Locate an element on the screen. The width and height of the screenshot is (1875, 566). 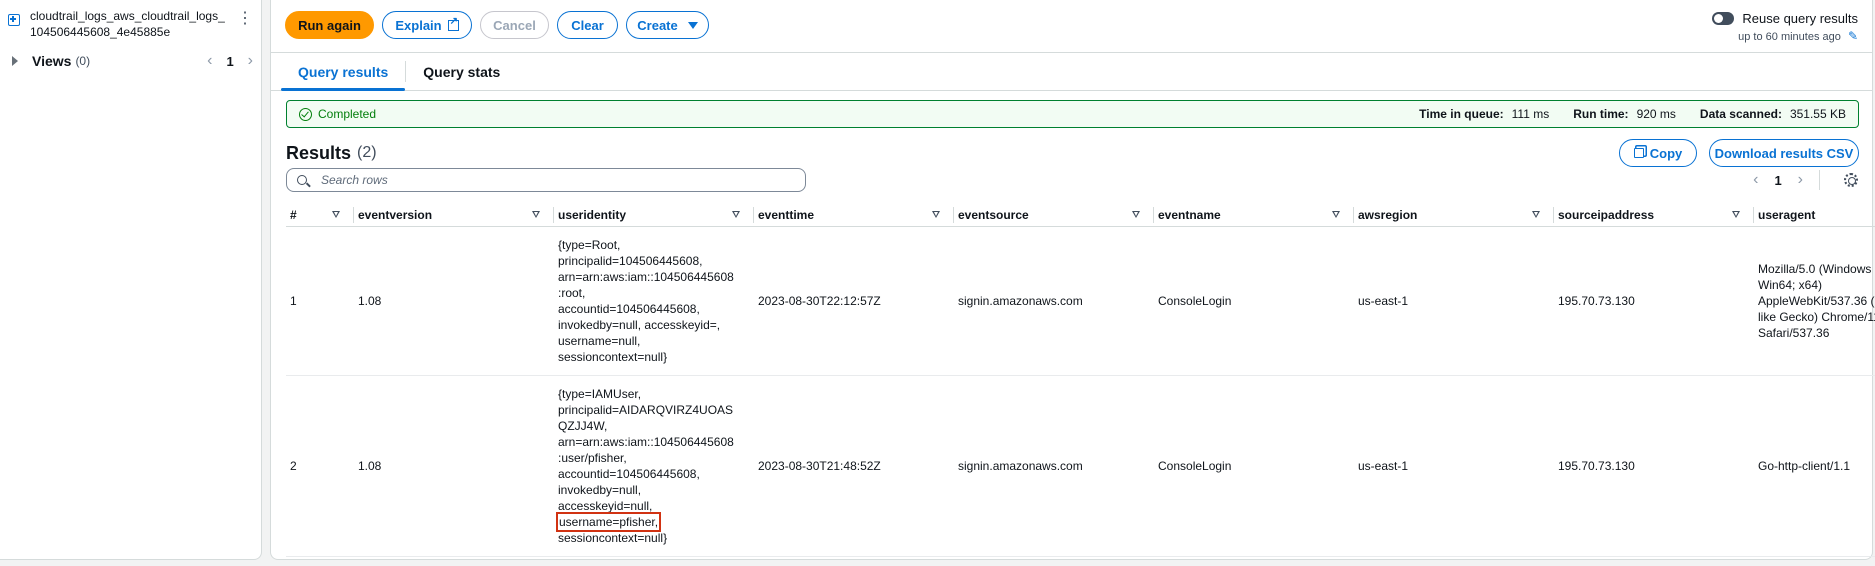
create-button: Create is located at coordinates (667, 25).